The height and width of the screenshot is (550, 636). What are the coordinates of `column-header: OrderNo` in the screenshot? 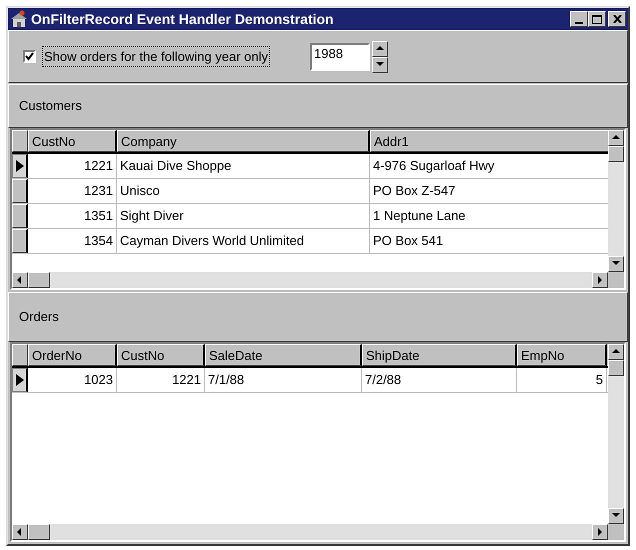 It's located at (72, 355).